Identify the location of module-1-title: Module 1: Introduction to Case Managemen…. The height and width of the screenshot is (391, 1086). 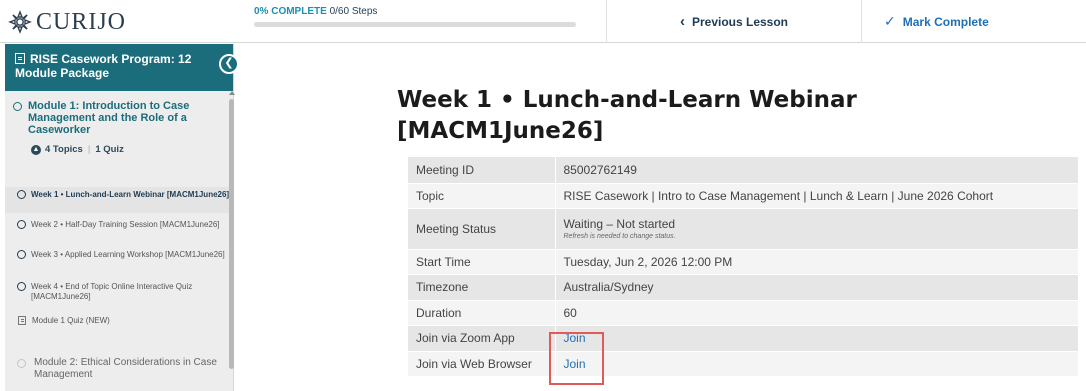
(109, 118).